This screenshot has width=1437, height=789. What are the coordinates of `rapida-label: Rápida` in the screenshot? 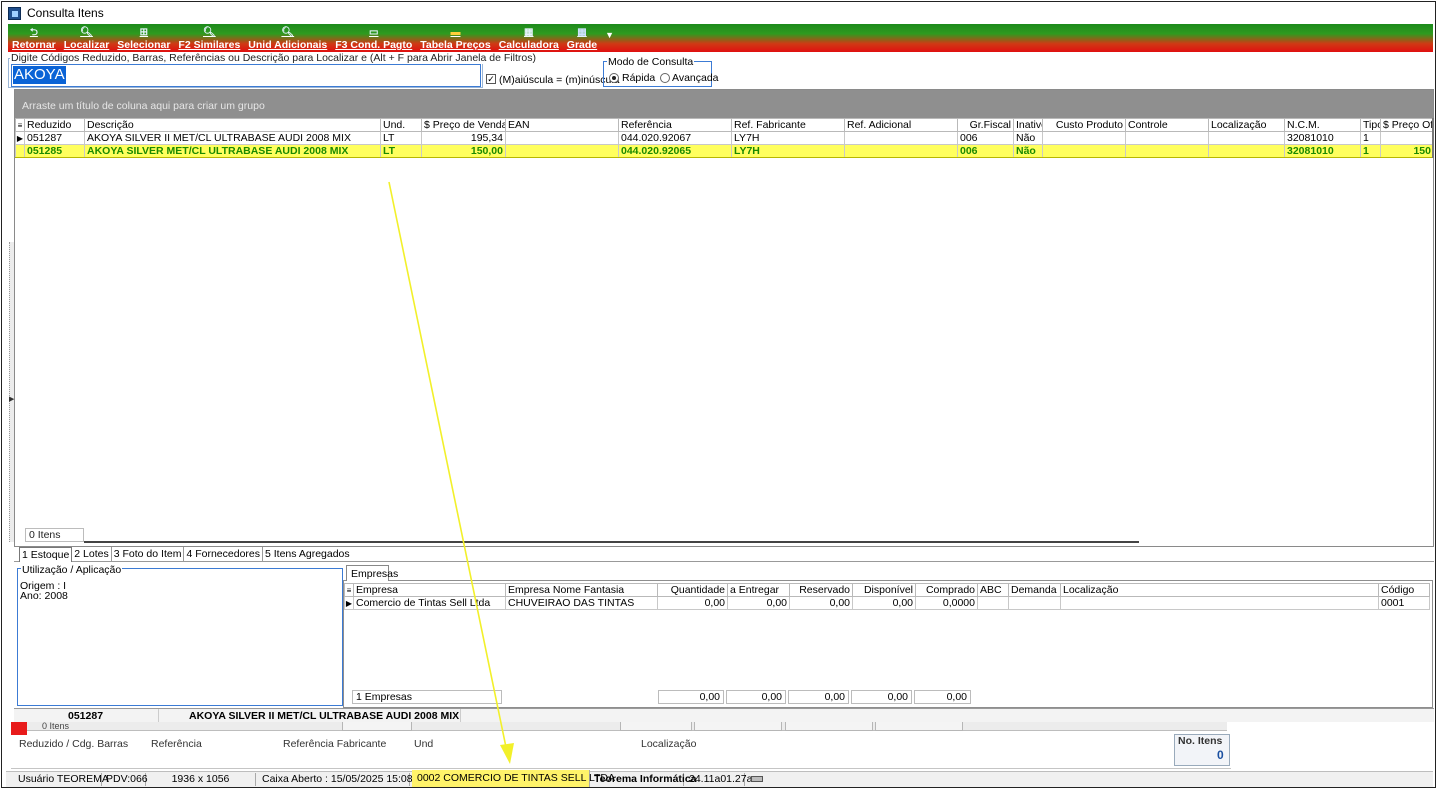 It's located at (638, 78).